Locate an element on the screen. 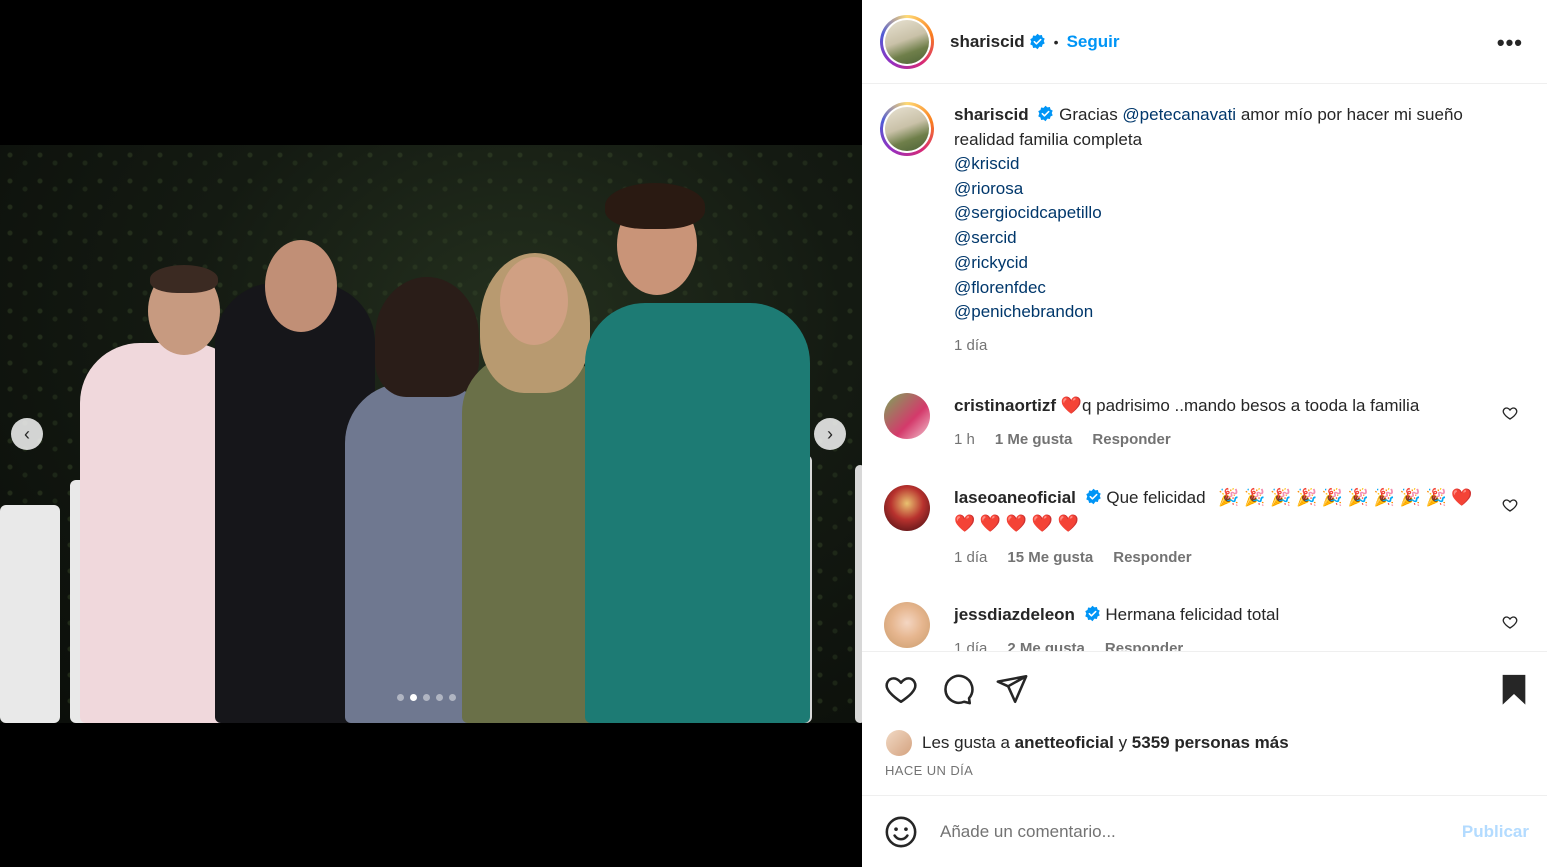 The width and height of the screenshot is (1547, 867). caption-mention-main: @petecanavati is located at coordinates (1179, 114).